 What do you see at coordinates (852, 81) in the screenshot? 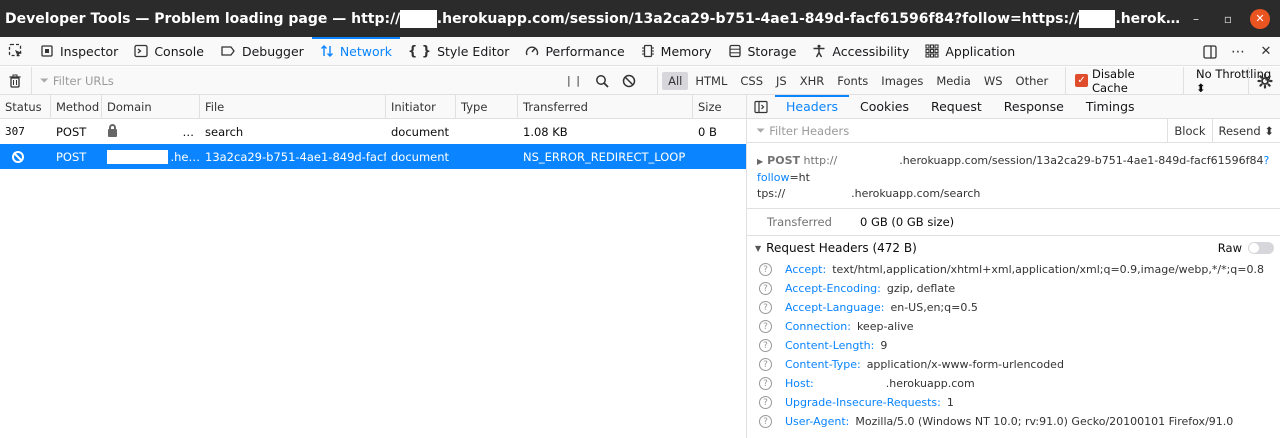
I see `filter-fonts: Fonts` at bounding box center [852, 81].